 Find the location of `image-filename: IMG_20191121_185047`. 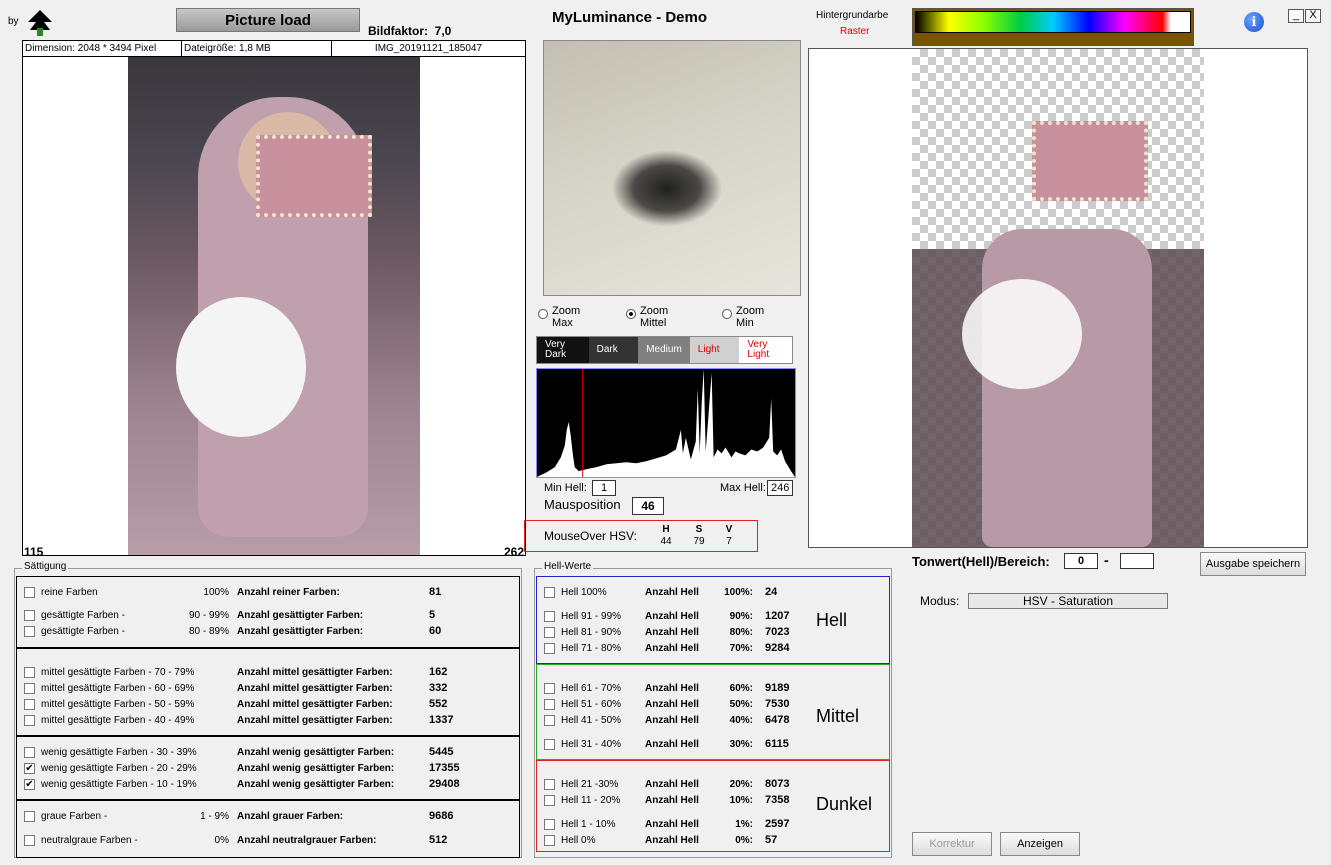

image-filename: IMG_20191121_185047 is located at coordinates (428, 48).